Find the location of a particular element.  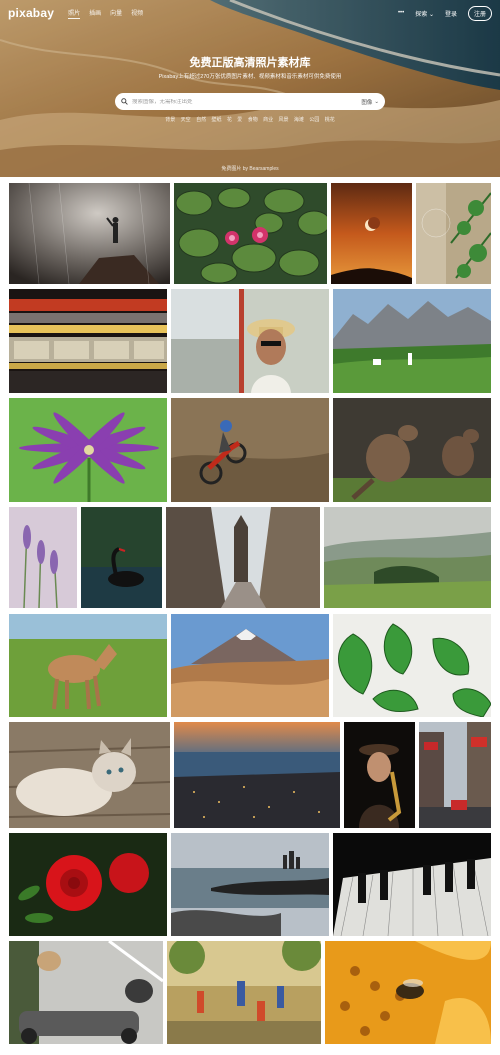

old-street-photo is located at coordinates (243, 557).